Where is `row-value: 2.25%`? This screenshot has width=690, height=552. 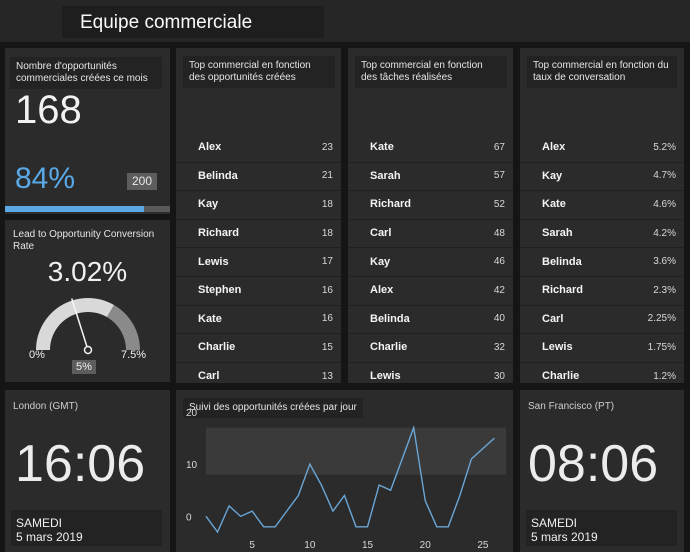 row-value: 2.25% is located at coordinates (661, 319).